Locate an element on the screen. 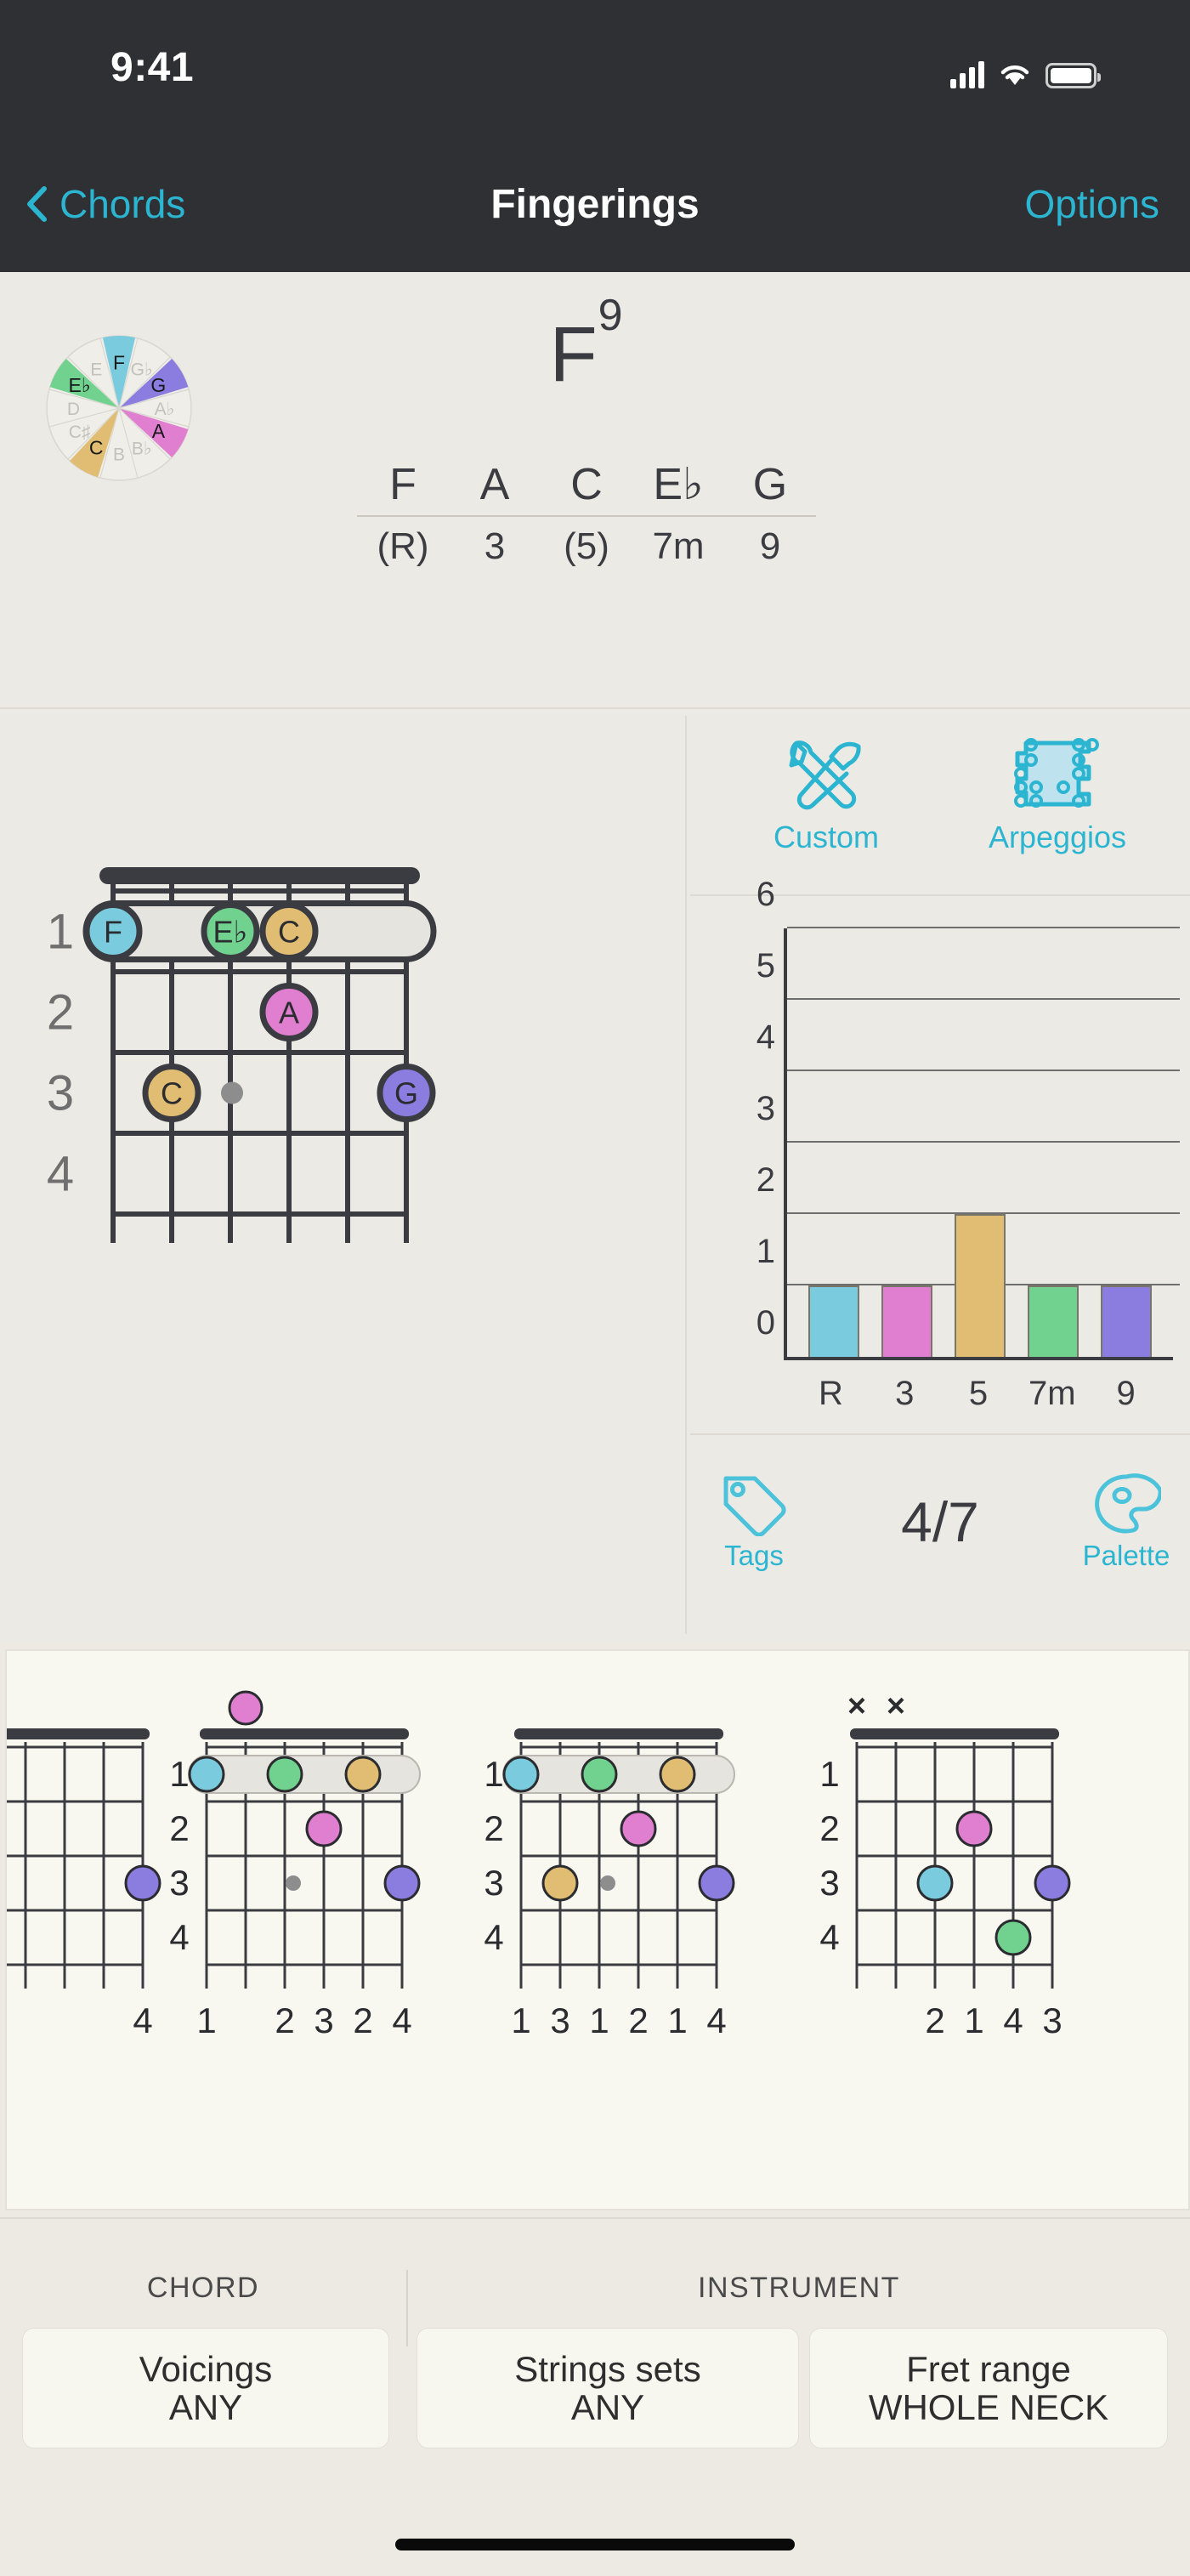 The image size is (1190, 2576). wheel-segment-label: F is located at coordinates (119, 362).